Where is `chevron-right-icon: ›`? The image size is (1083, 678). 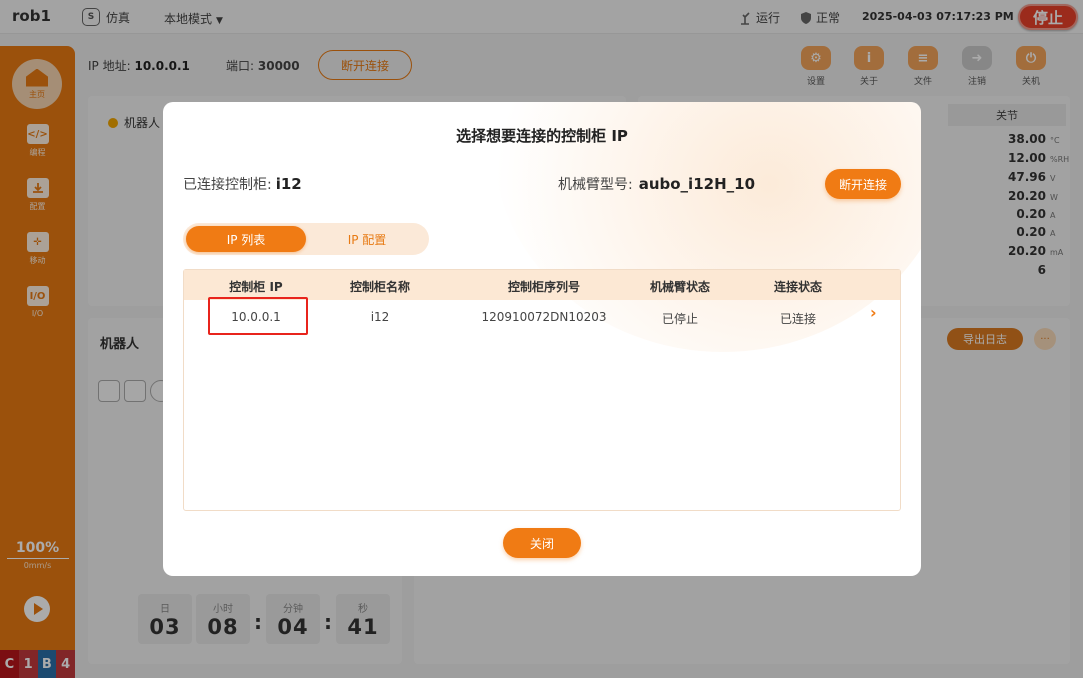 chevron-right-icon: › is located at coordinates (873, 312).